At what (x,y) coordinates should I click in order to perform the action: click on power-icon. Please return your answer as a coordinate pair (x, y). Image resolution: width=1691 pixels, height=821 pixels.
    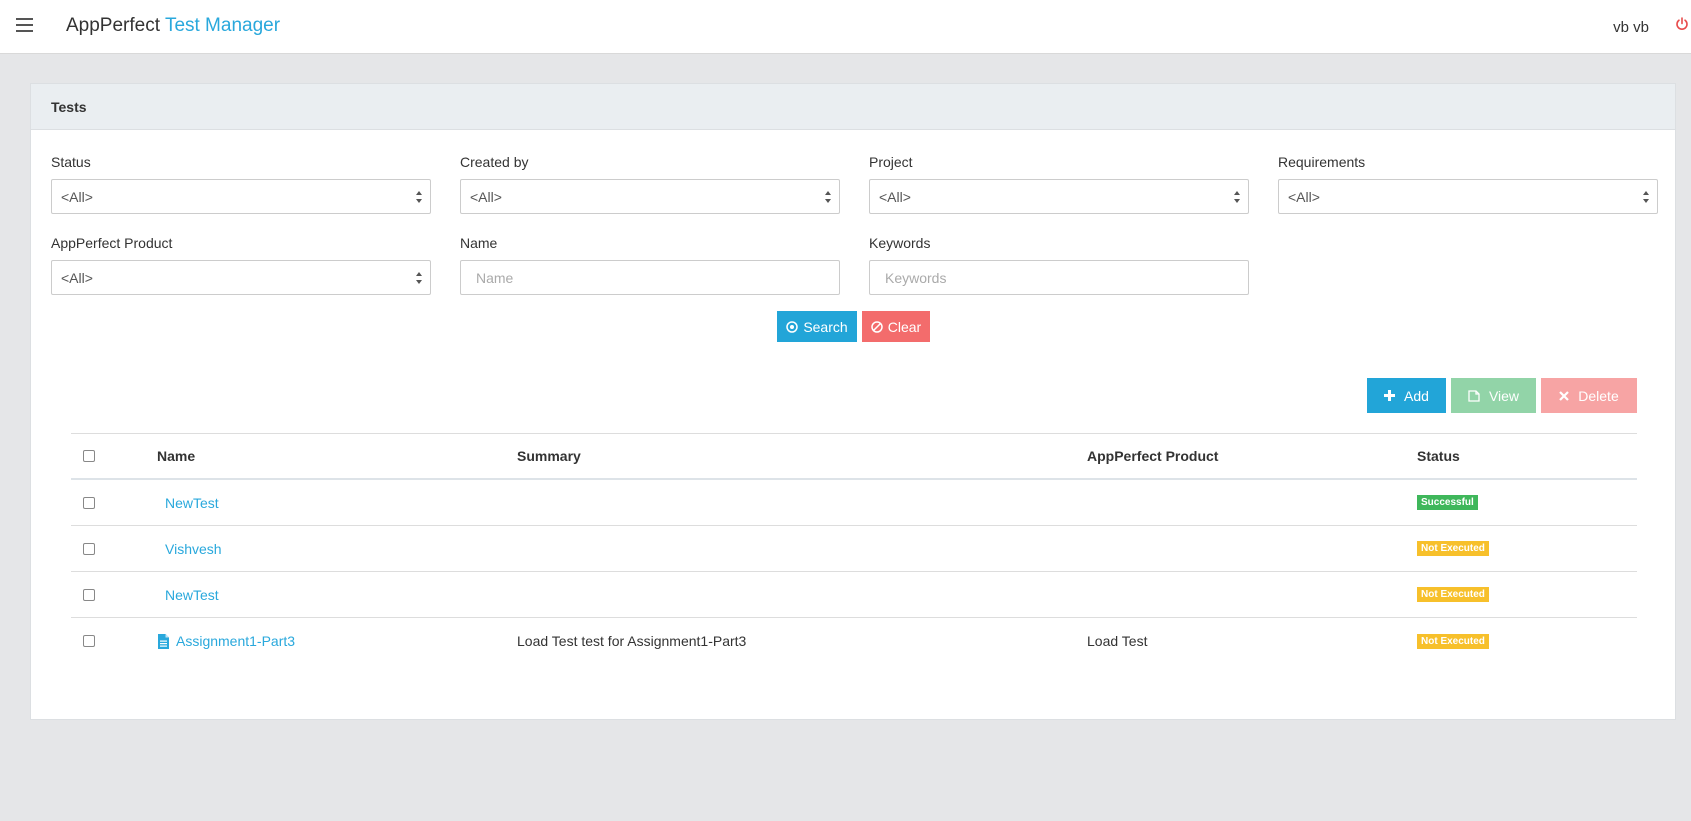
    Looking at the image, I should click on (1682, 24).